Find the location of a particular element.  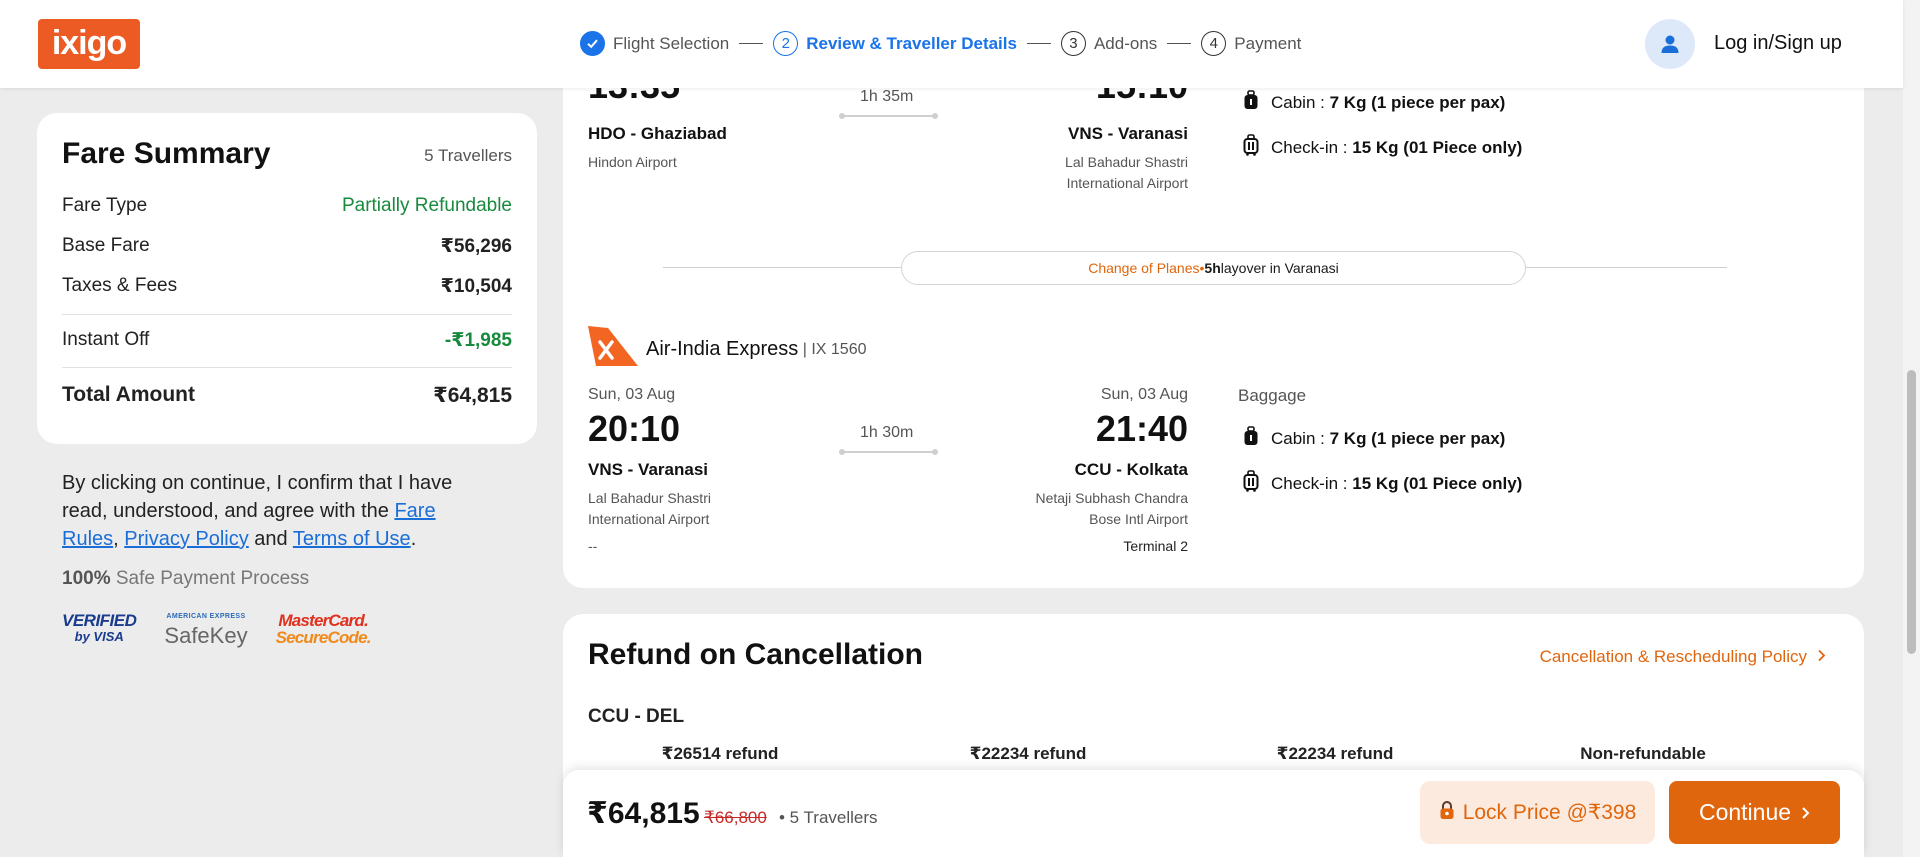

taxes-fees-label: Taxes & Fees is located at coordinates (120, 285).